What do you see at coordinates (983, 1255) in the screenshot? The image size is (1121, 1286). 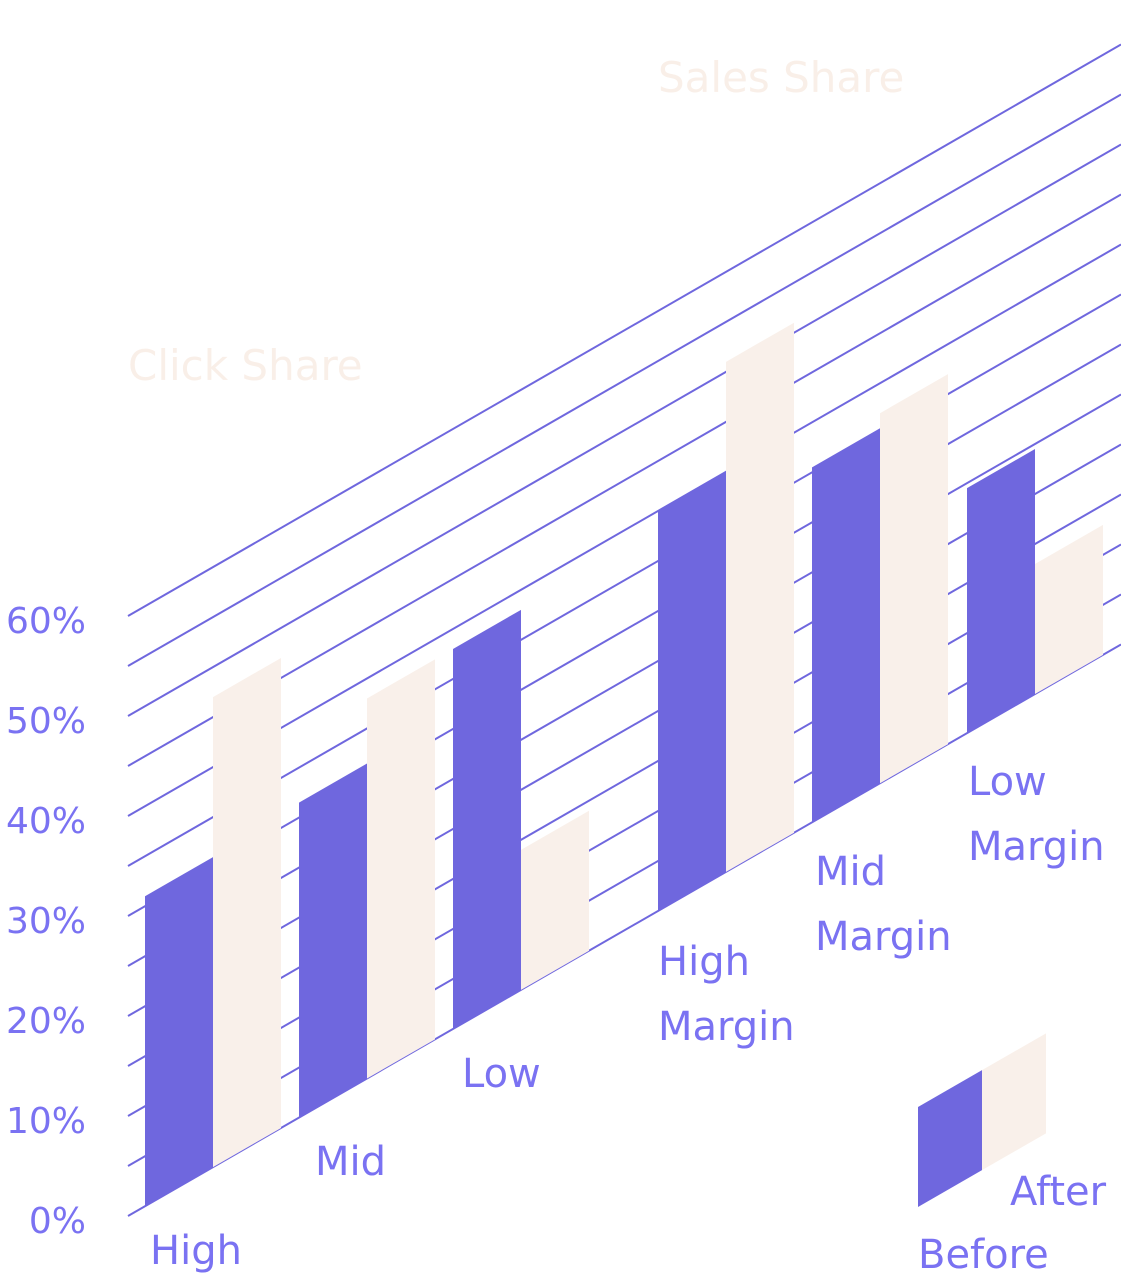 I see `legend-label-before: Before` at bounding box center [983, 1255].